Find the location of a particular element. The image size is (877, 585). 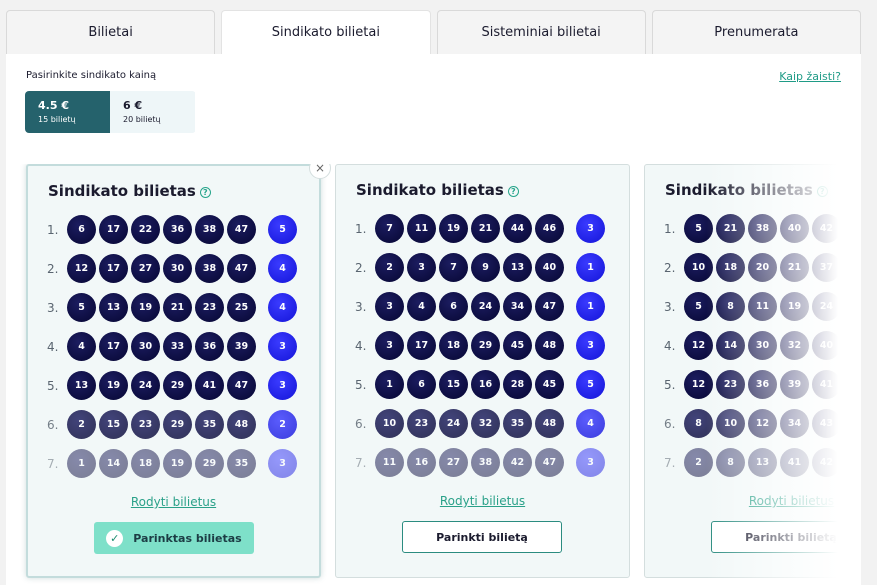

price-option-6: 6 € 20 bilietų is located at coordinates (152, 112).